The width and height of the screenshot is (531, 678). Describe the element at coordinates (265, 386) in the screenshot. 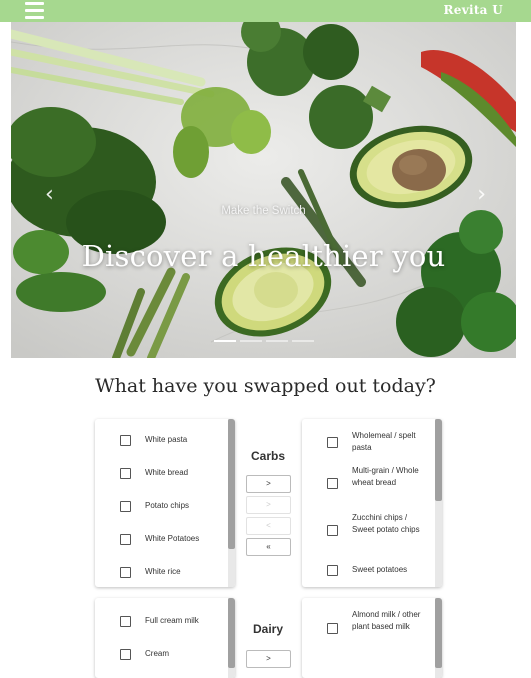

I see `swap-question-heading: What have you swapped out today?` at that location.